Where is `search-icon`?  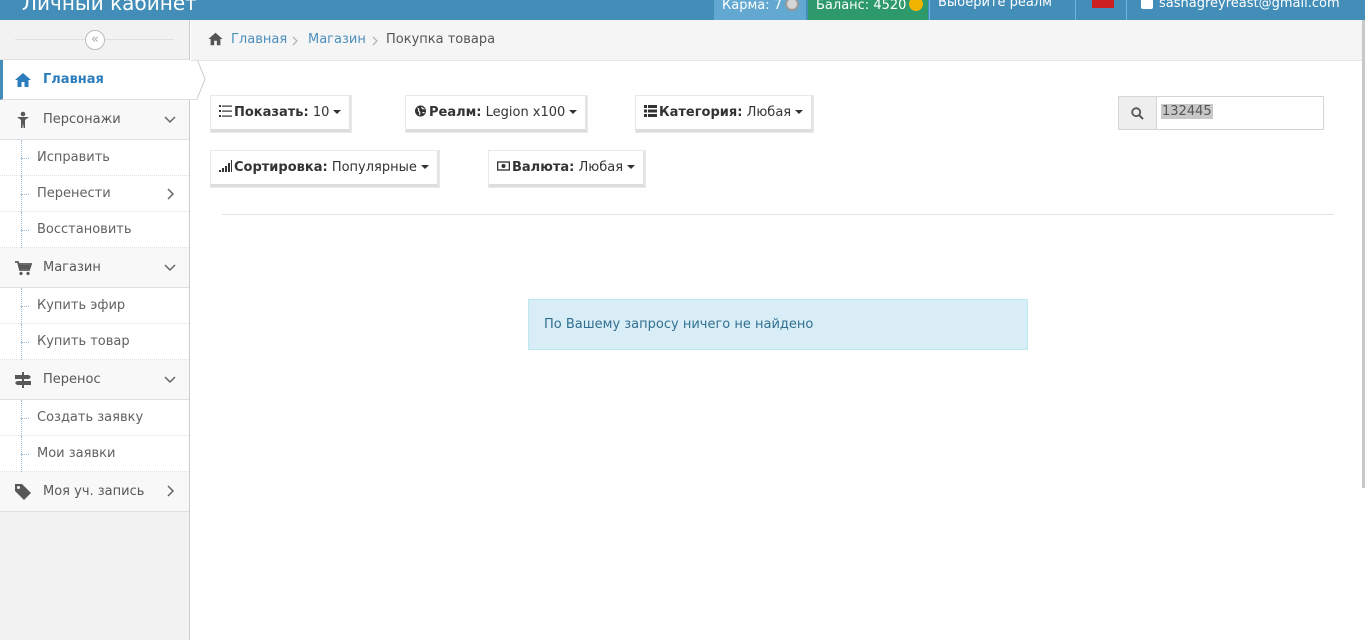 search-icon is located at coordinates (1137, 113).